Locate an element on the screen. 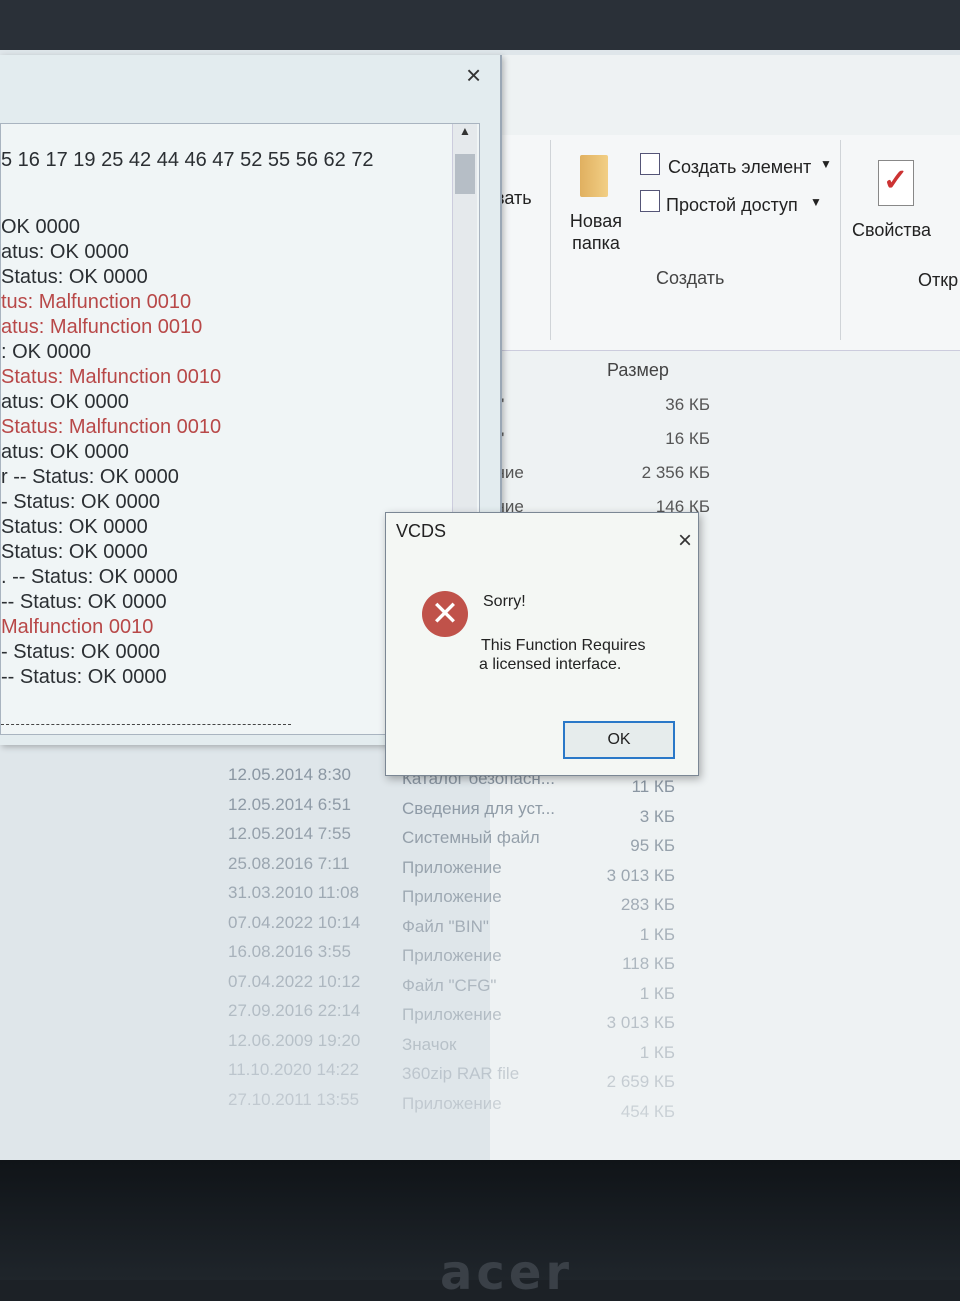  new-item-icon is located at coordinates (650, 164).